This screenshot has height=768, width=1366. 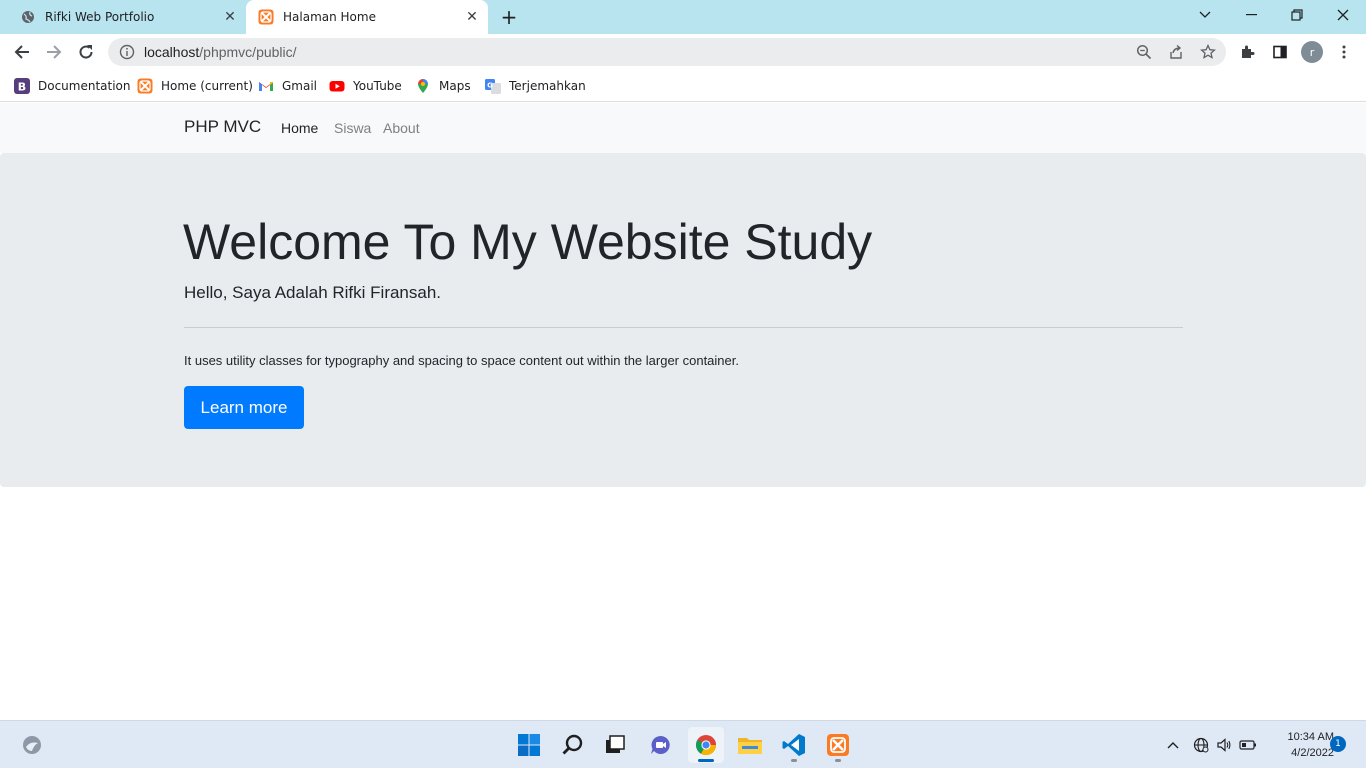 What do you see at coordinates (266, 86) in the screenshot?
I see `gmail-icon` at bounding box center [266, 86].